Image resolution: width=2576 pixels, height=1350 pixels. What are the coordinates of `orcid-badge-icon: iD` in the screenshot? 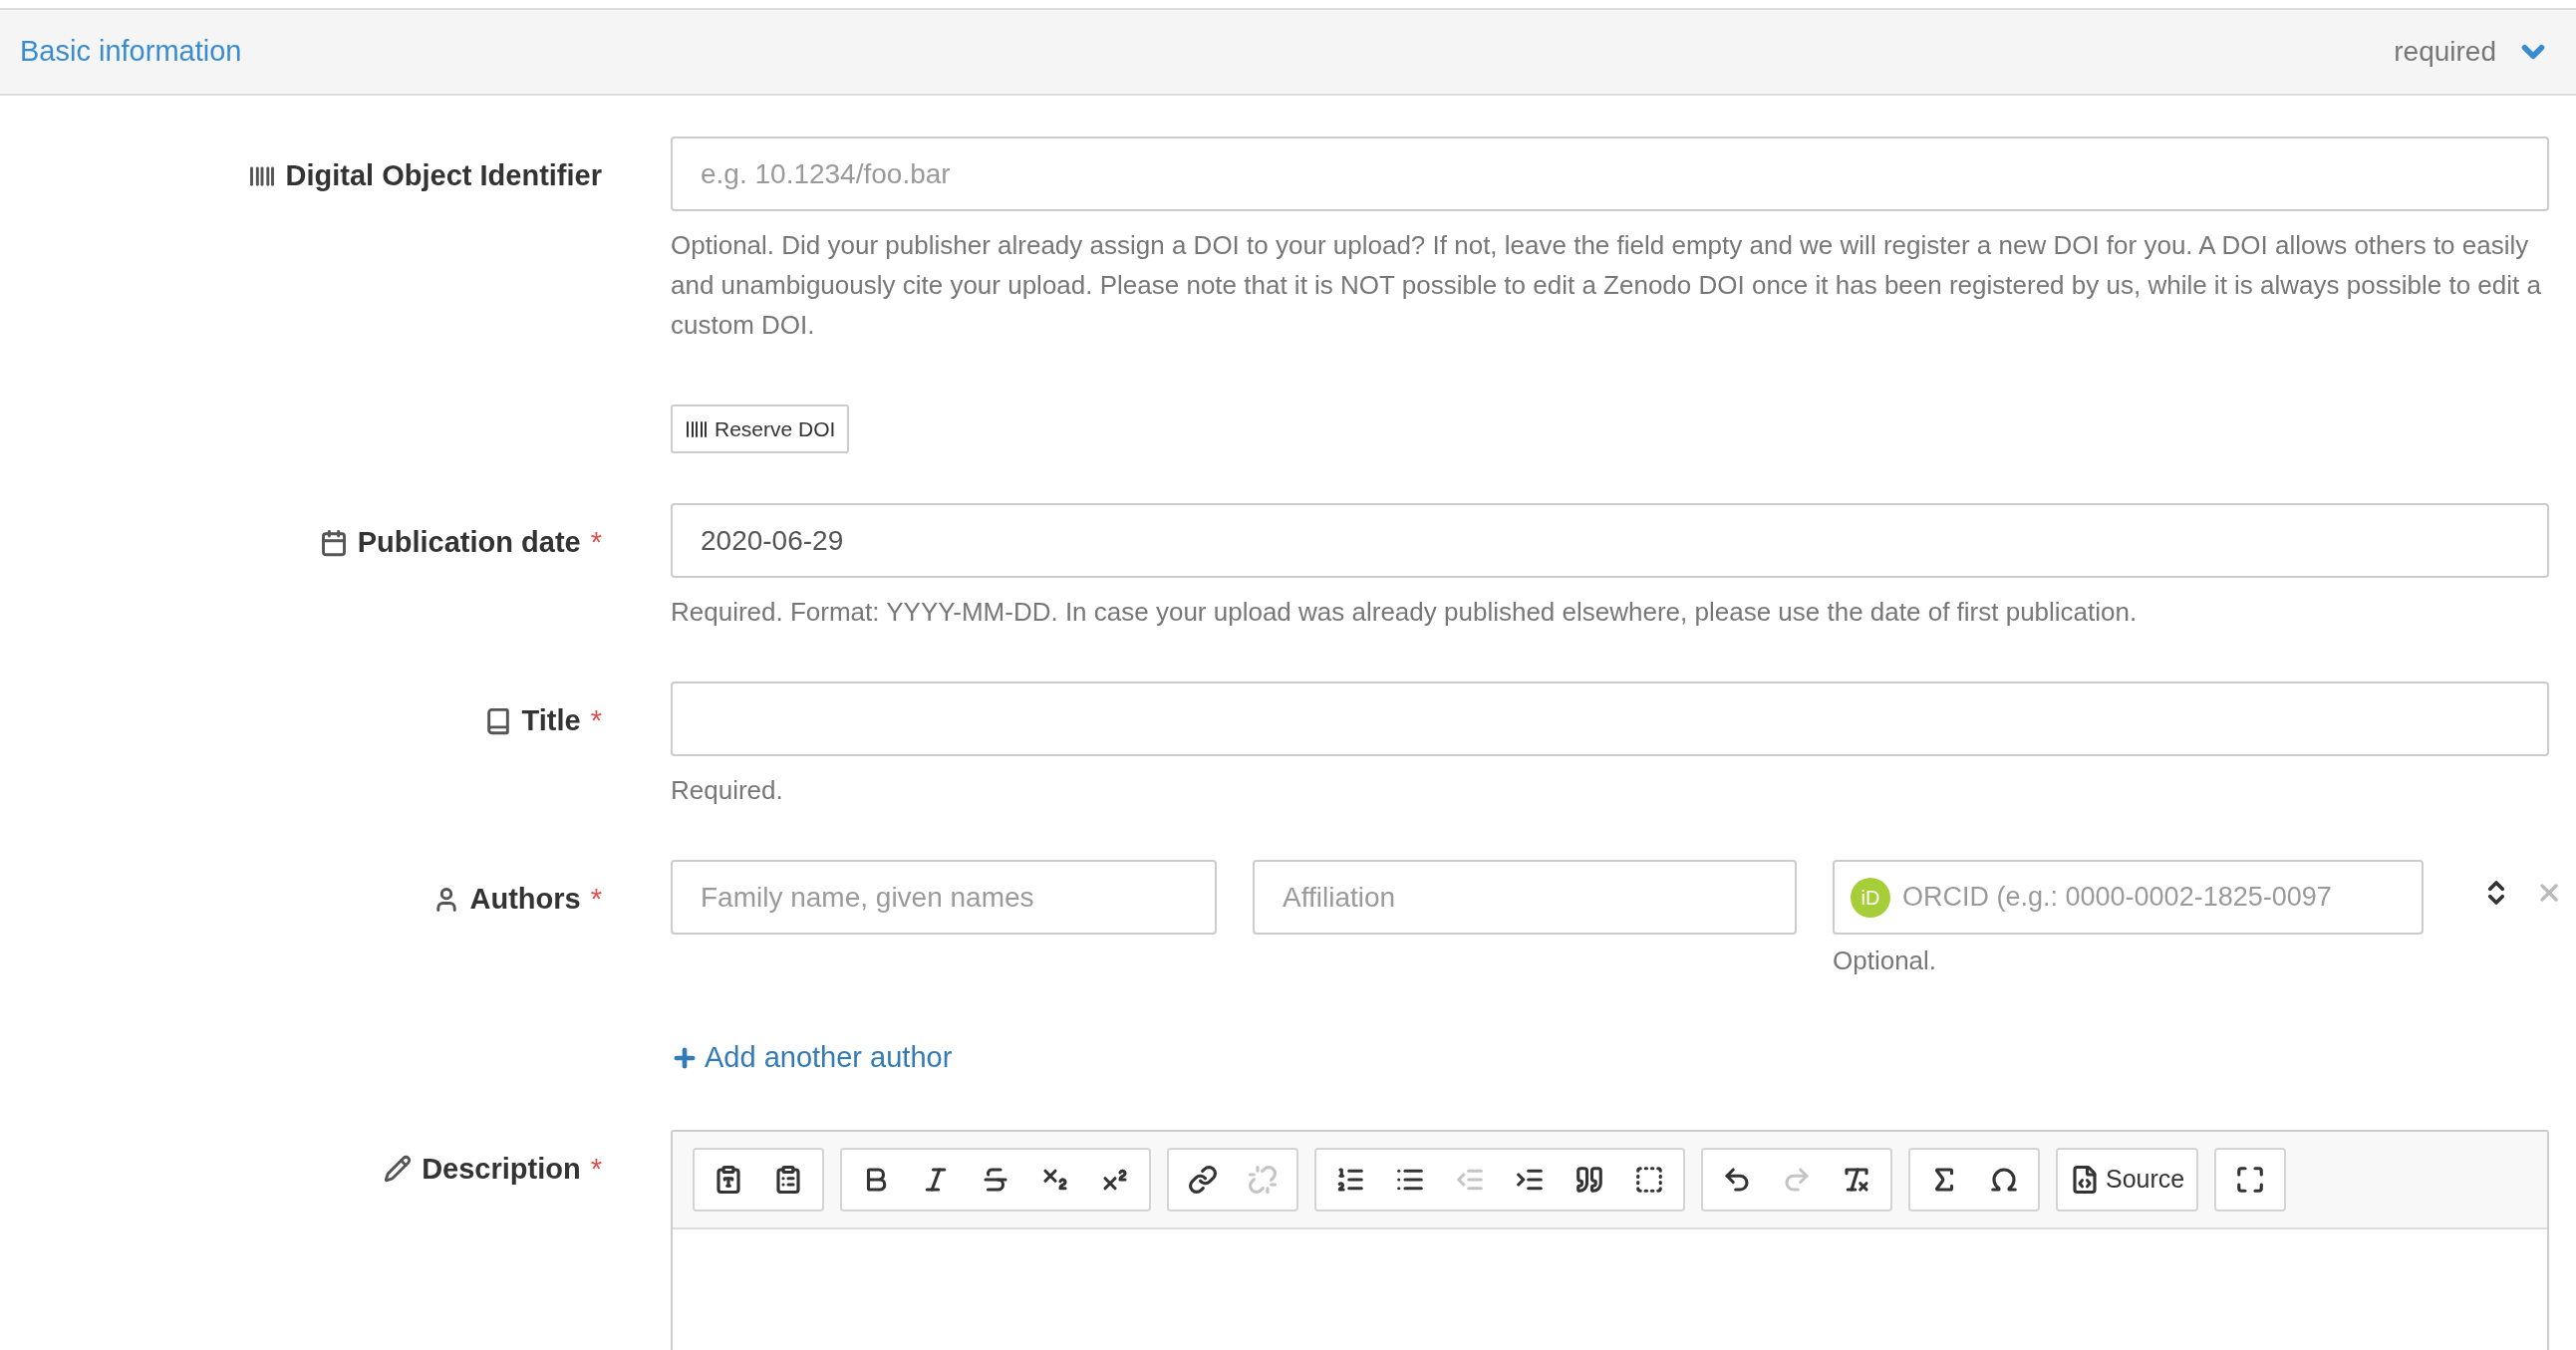 It's located at (1870, 898).